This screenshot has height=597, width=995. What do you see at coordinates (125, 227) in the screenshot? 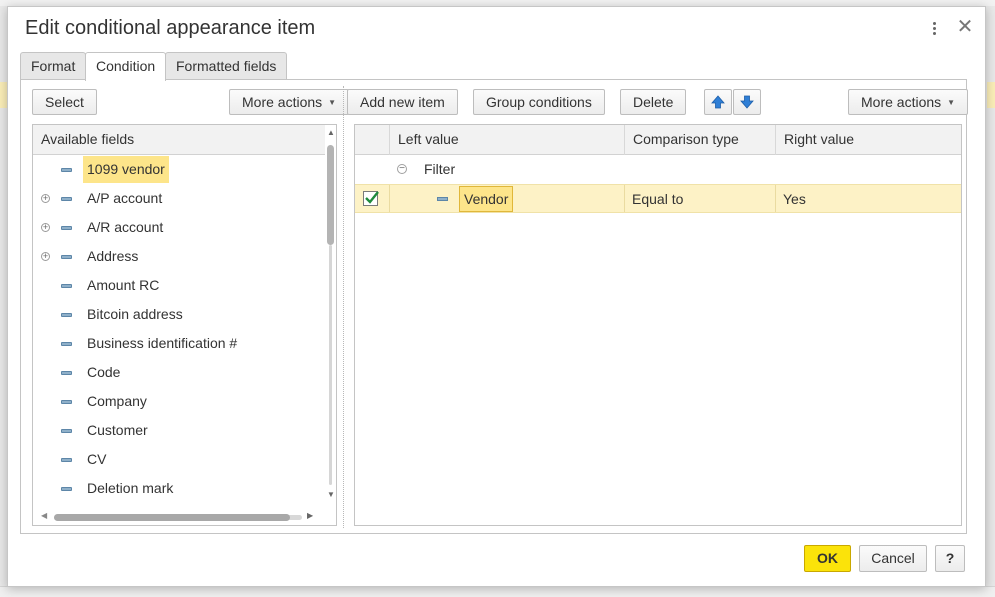
I see `field-label: A/R account` at bounding box center [125, 227].